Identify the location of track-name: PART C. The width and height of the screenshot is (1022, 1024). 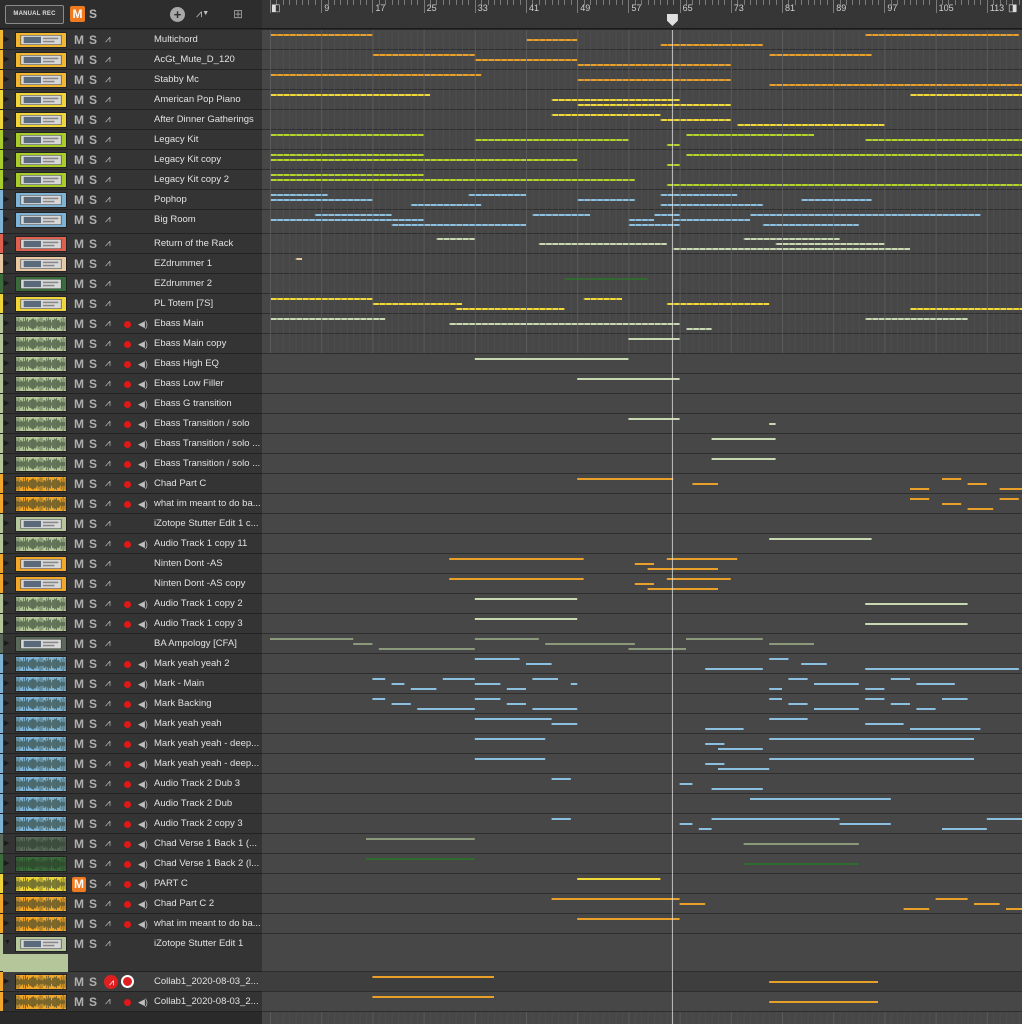
(207, 883).